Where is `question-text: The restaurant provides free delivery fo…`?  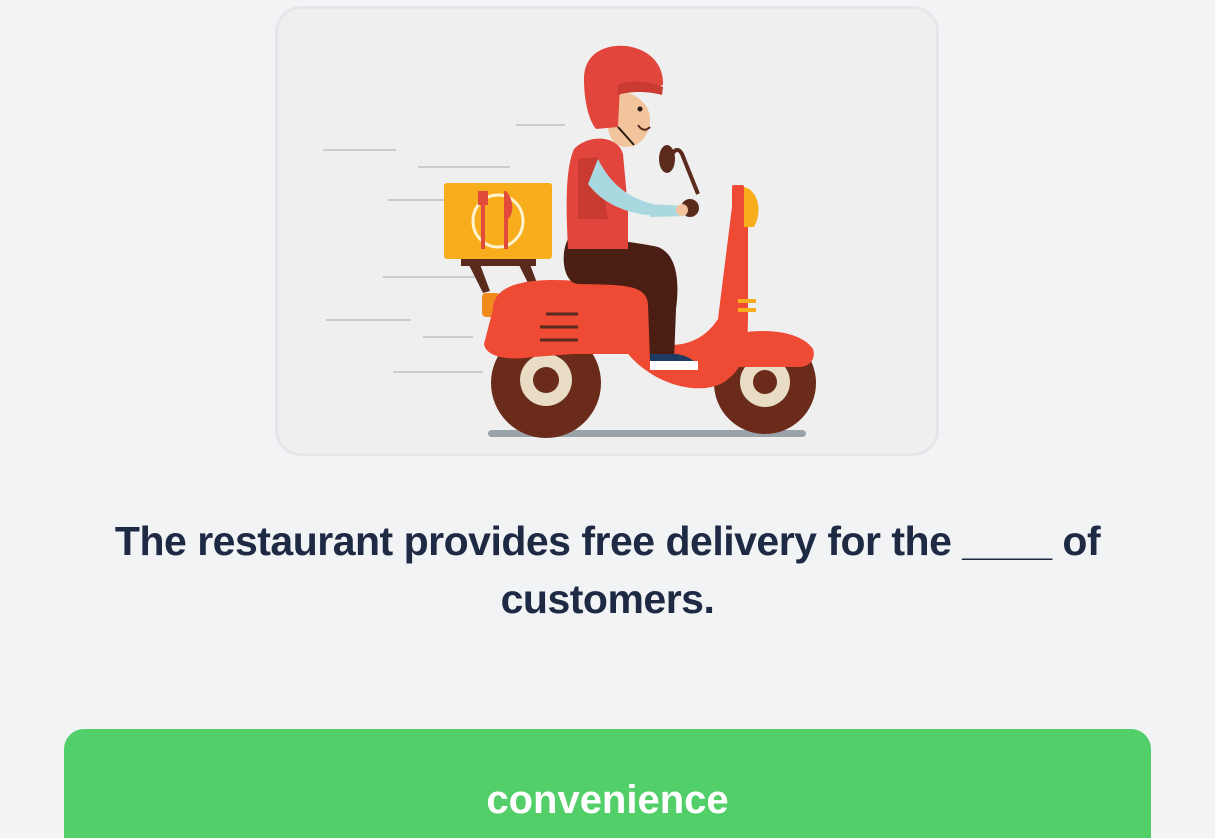 question-text: The restaurant provides free delivery fo… is located at coordinates (607, 570).